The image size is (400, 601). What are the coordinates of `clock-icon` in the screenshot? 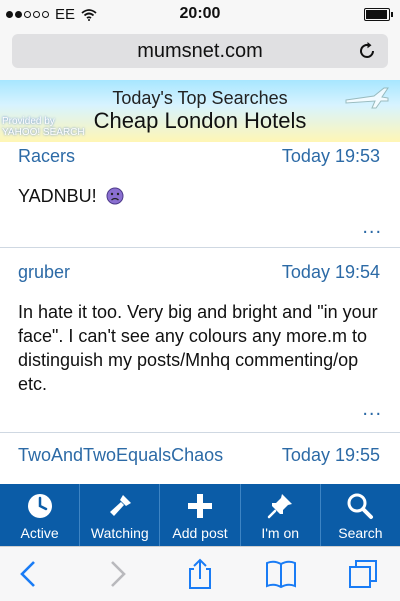 It's located at (39, 506).